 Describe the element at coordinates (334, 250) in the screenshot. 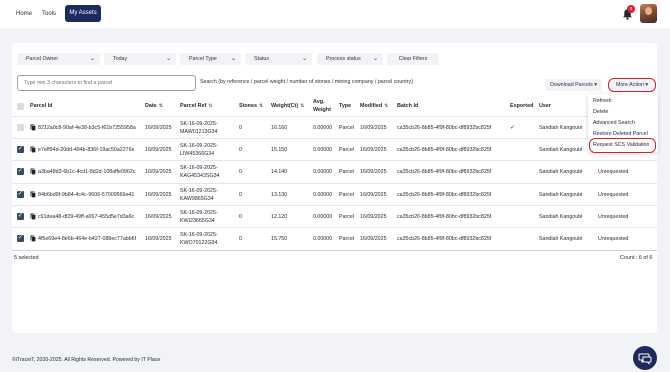

I see `table-divider` at that location.